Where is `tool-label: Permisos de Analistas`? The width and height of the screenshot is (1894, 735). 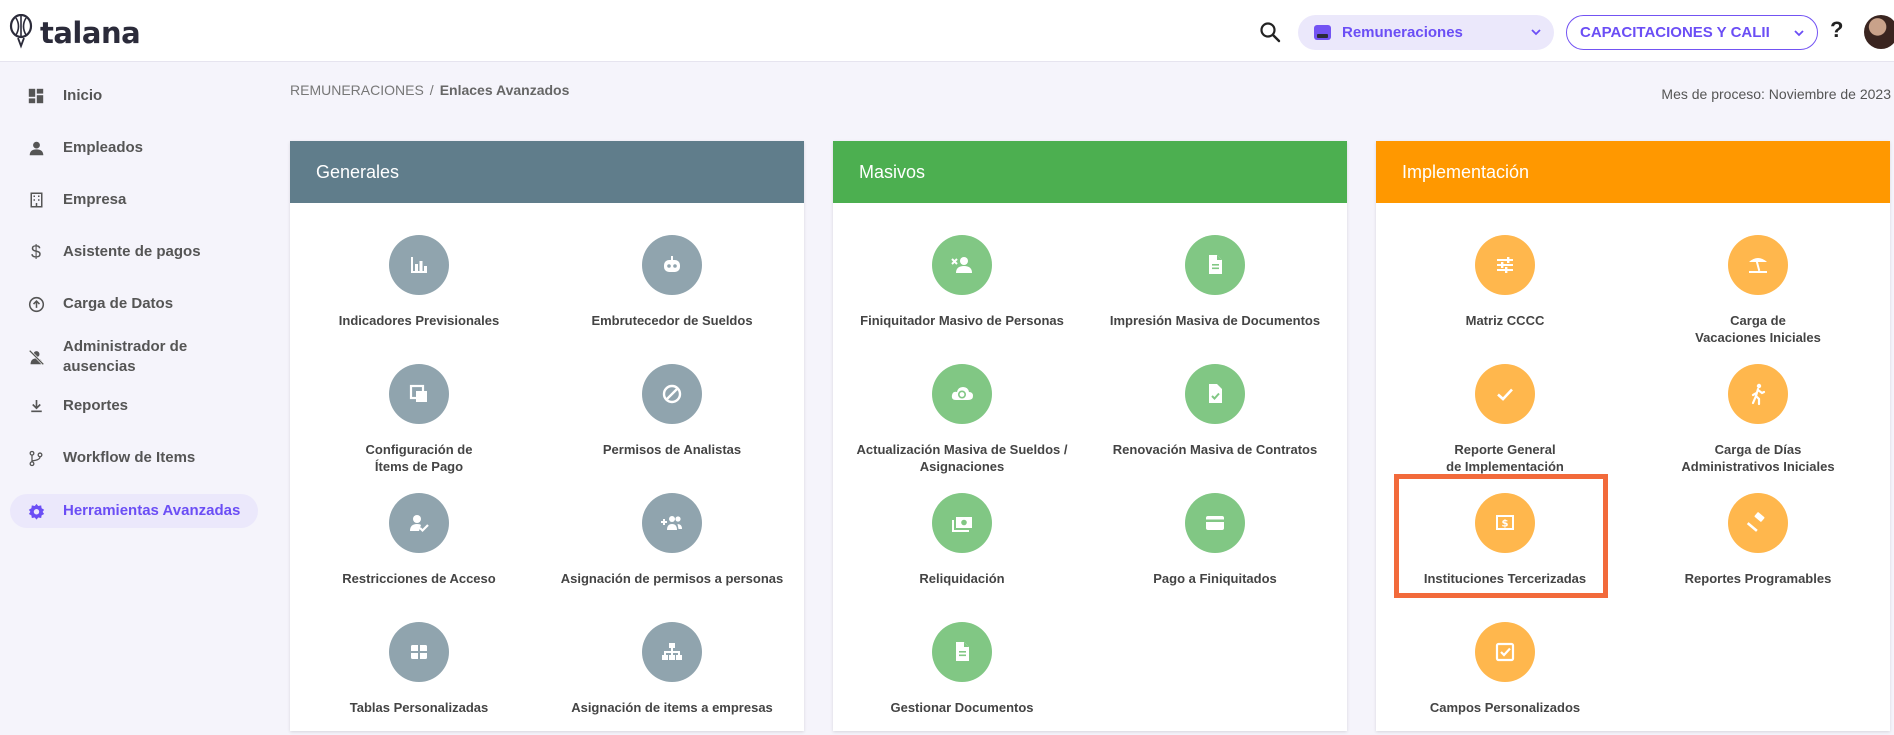
tool-label: Permisos de Analistas is located at coordinates (672, 449).